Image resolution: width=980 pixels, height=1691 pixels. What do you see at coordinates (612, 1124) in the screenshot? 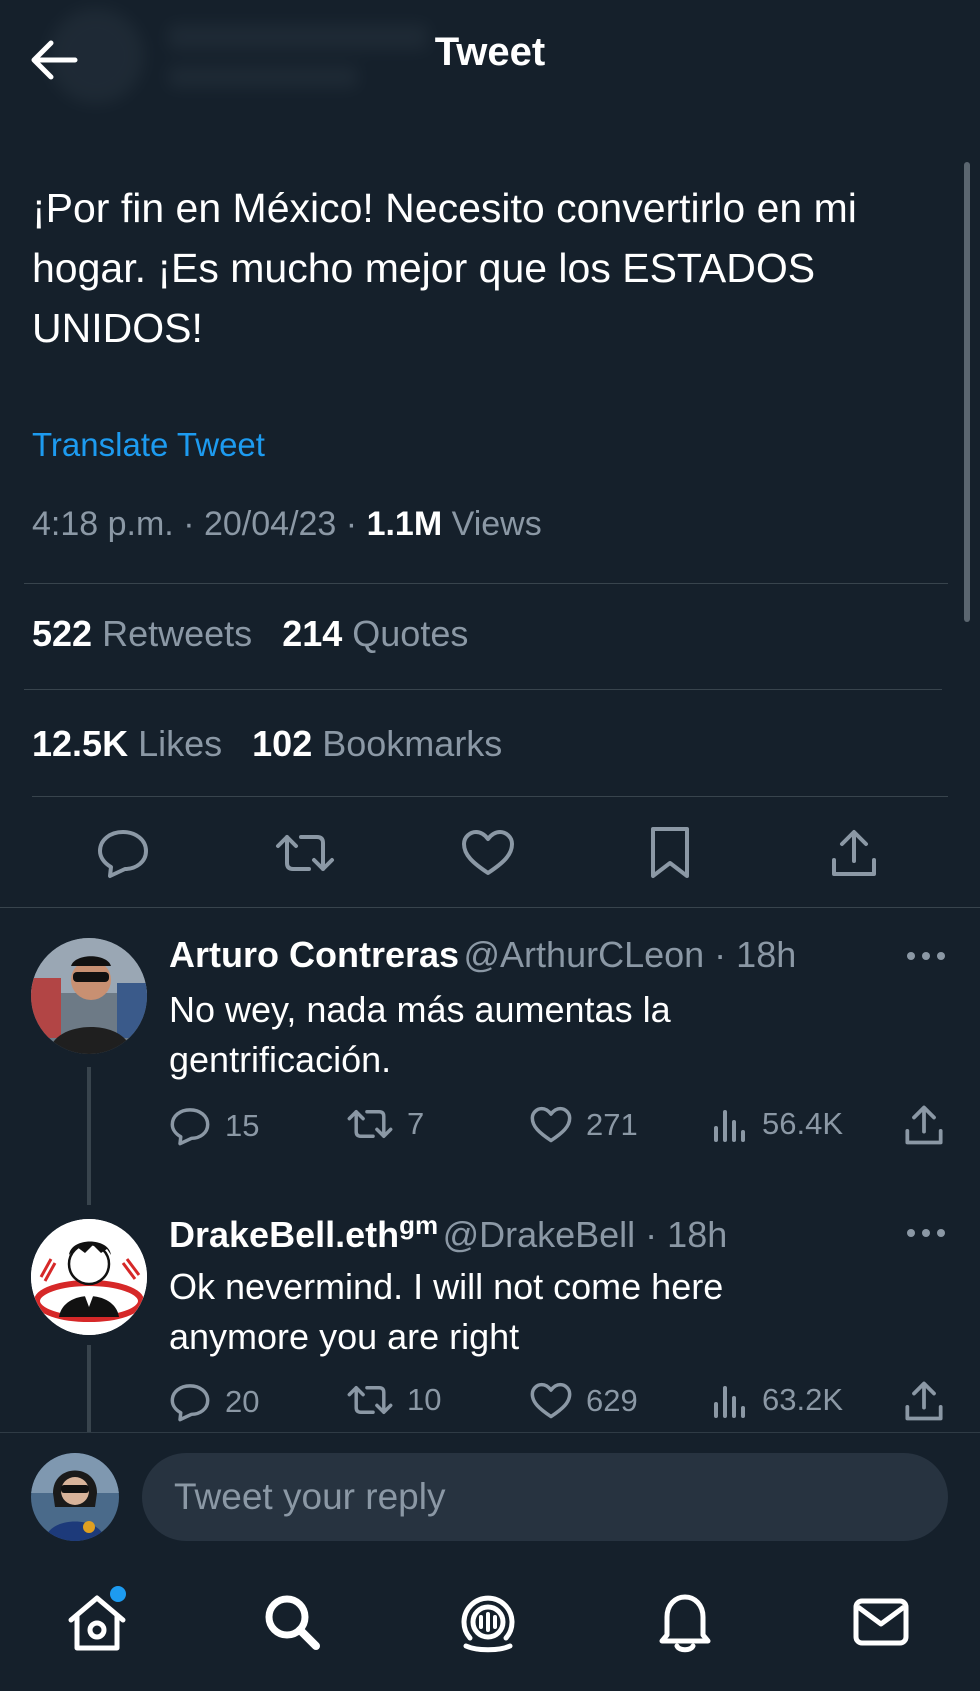
I see `like-count: 271` at bounding box center [612, 1124].